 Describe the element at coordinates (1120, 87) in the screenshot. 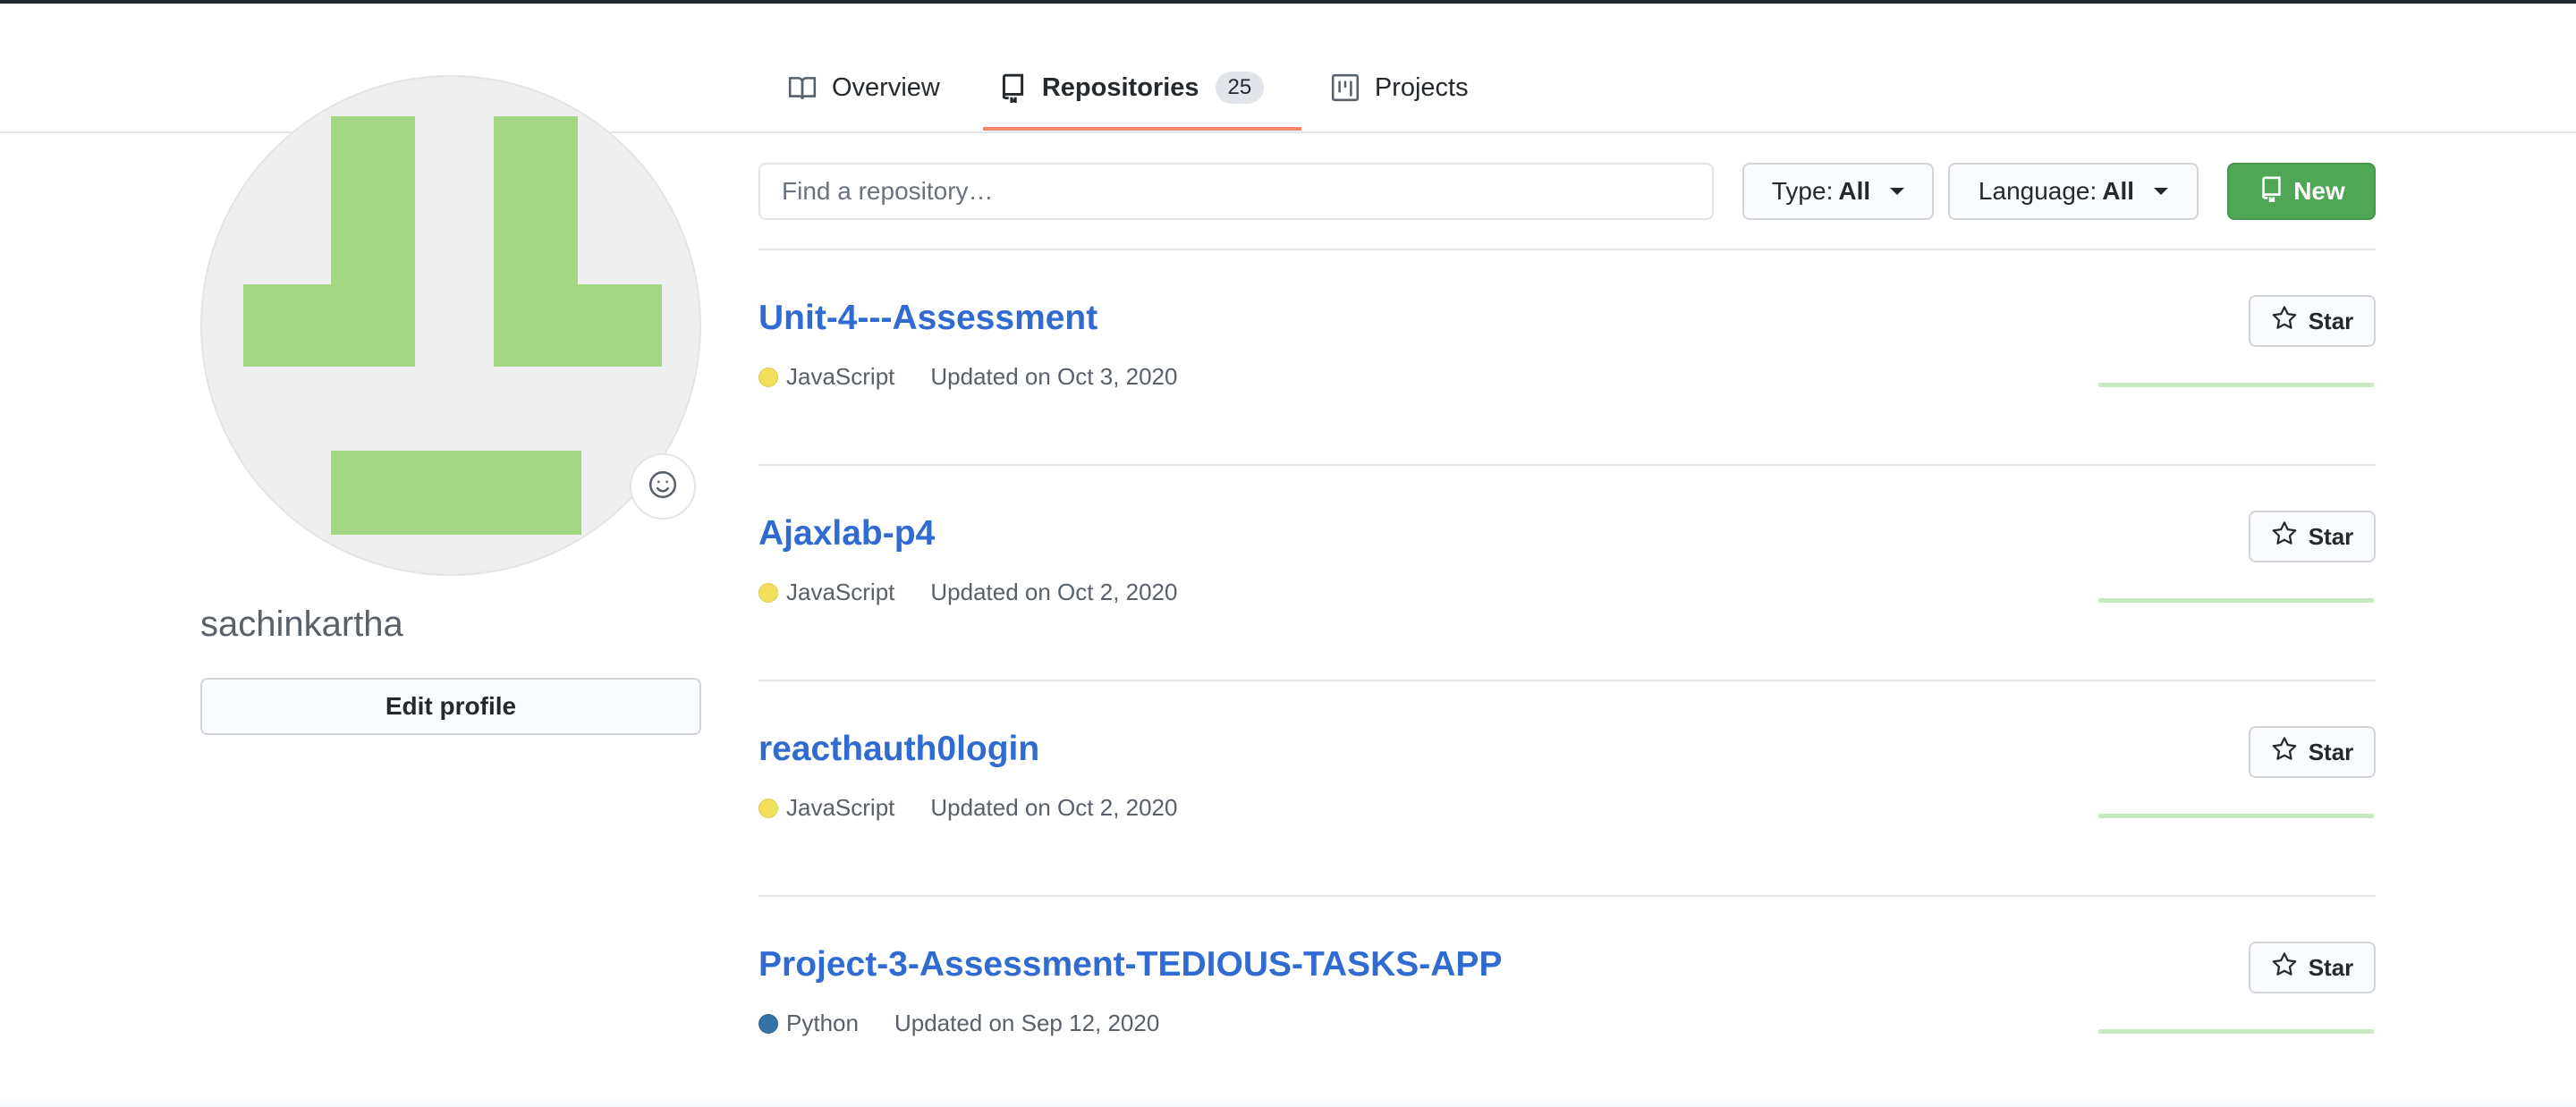

I see `tab-repositories-label: Repositories` at that location.